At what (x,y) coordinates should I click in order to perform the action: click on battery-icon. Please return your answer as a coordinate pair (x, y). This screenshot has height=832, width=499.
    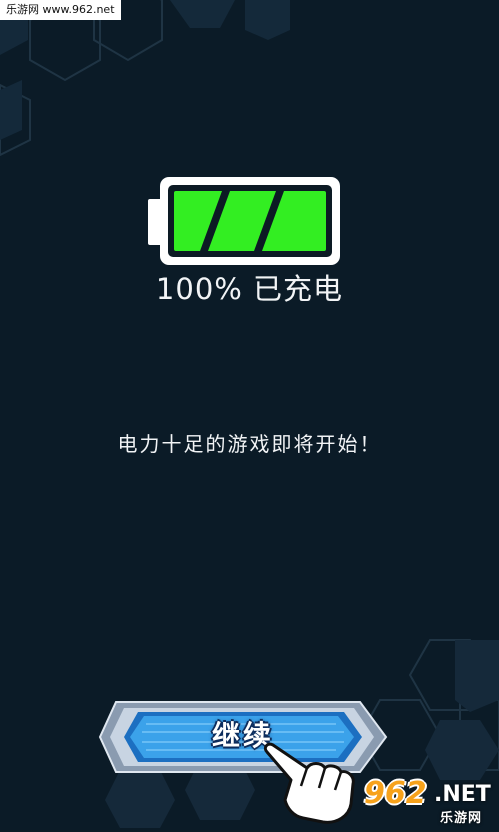
    Looking at the image, I should click on (244, 221).